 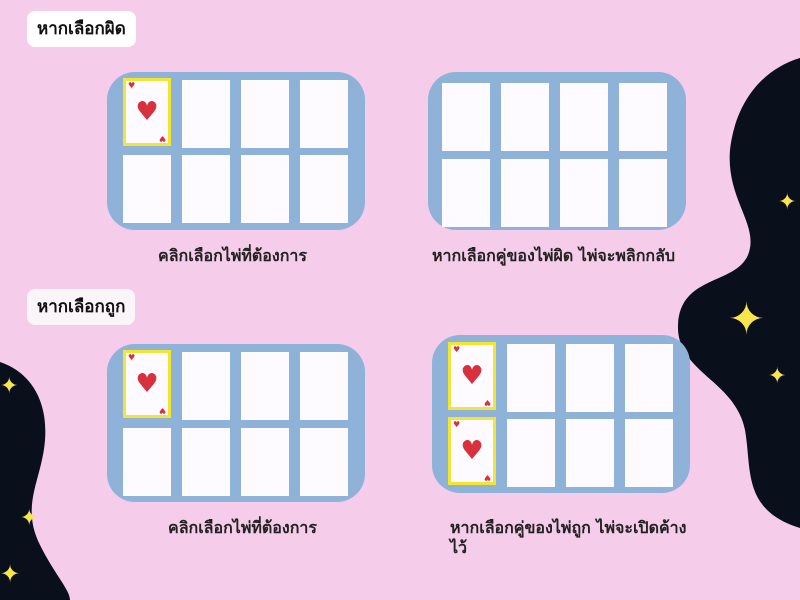 I want to click on right-matched-caption-line2: ไว้, so click(x=459, y=547).